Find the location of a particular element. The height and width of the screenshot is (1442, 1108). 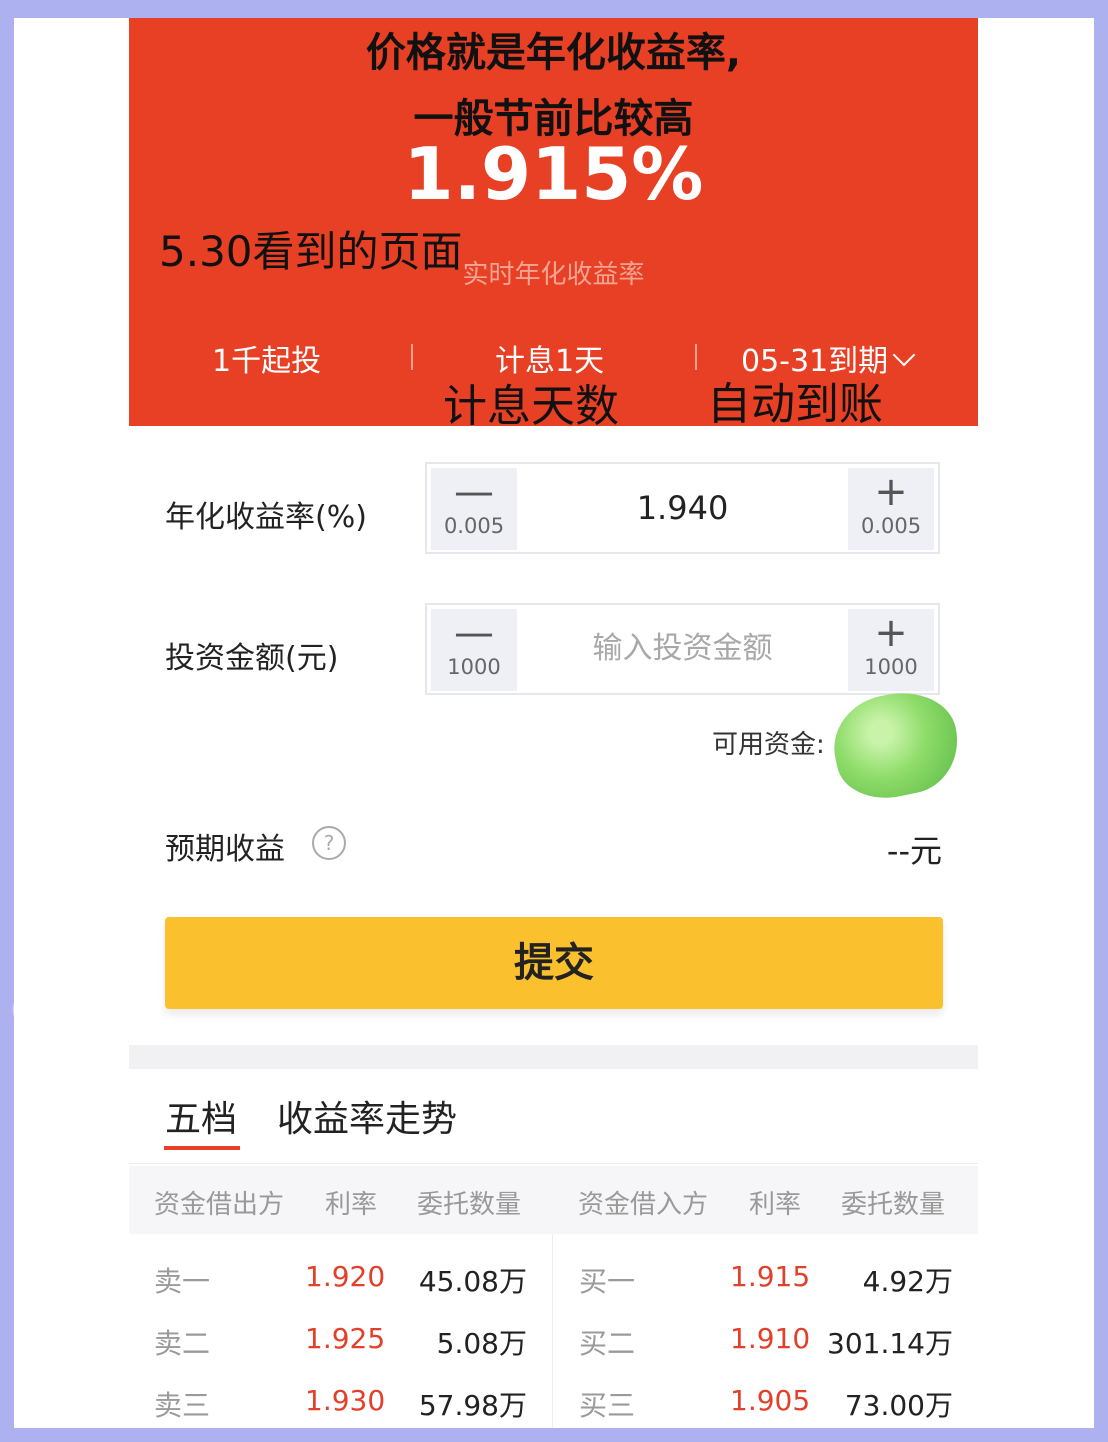

chevron-down-icon is located at coordinates (904, 355).